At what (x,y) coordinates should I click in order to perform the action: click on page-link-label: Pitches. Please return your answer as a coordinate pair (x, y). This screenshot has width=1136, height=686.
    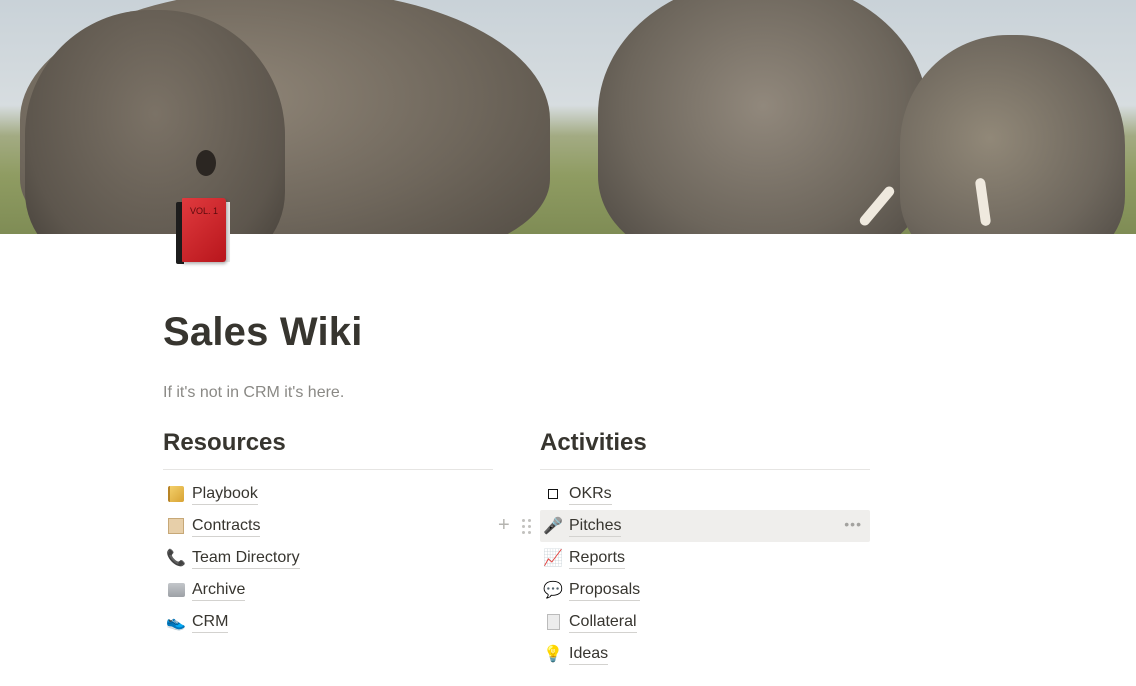
    Looking at the image, I should click on (595, 526).